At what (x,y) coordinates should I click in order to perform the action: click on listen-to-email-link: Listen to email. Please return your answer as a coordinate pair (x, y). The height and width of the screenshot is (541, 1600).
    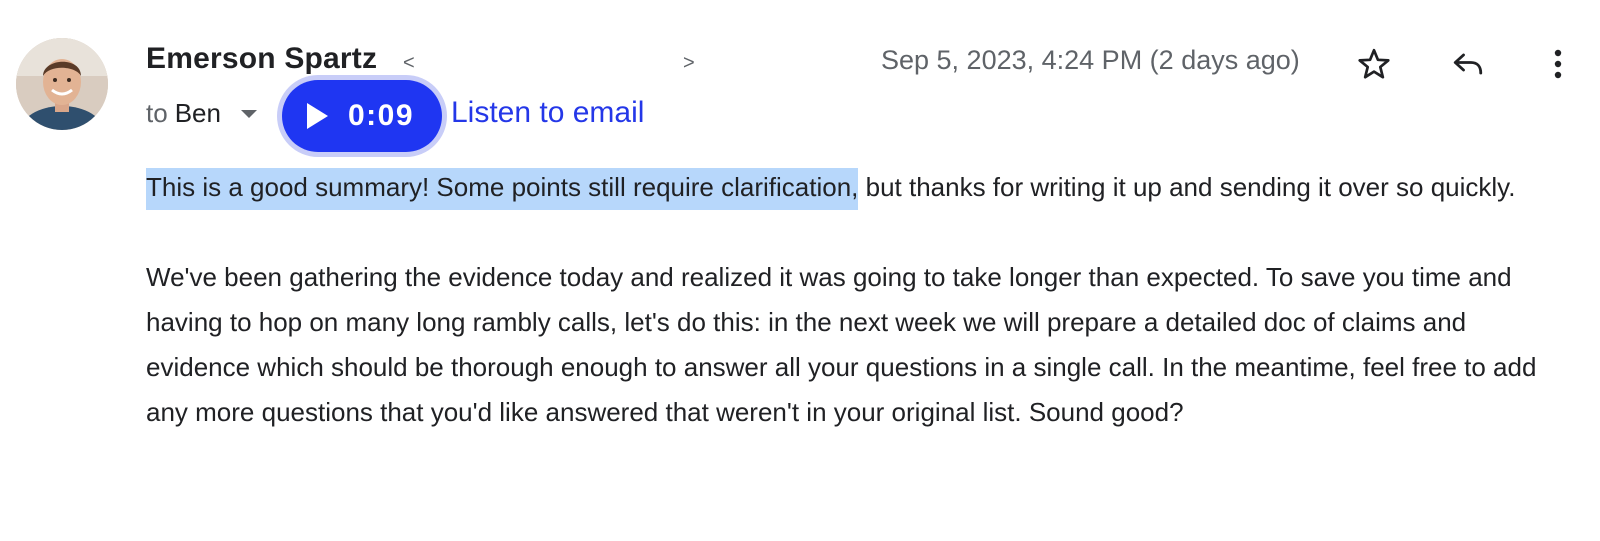
    Looking at the image, I should click on (547, 113).